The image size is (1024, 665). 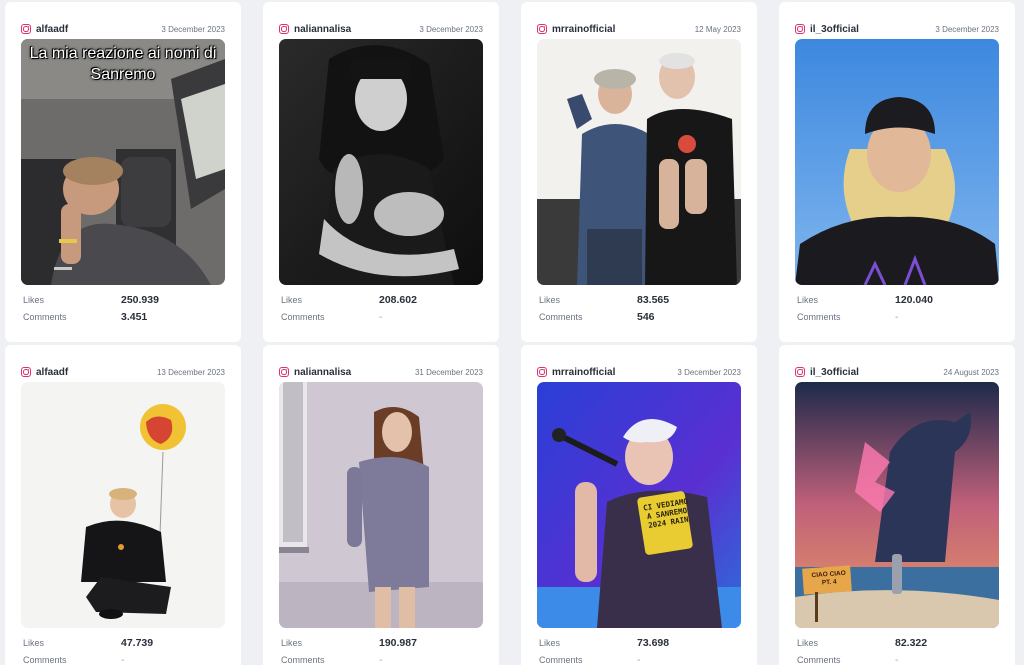 I want to click on post-stats: Likes 120.040 Comments -, so click(x=898, y=308).